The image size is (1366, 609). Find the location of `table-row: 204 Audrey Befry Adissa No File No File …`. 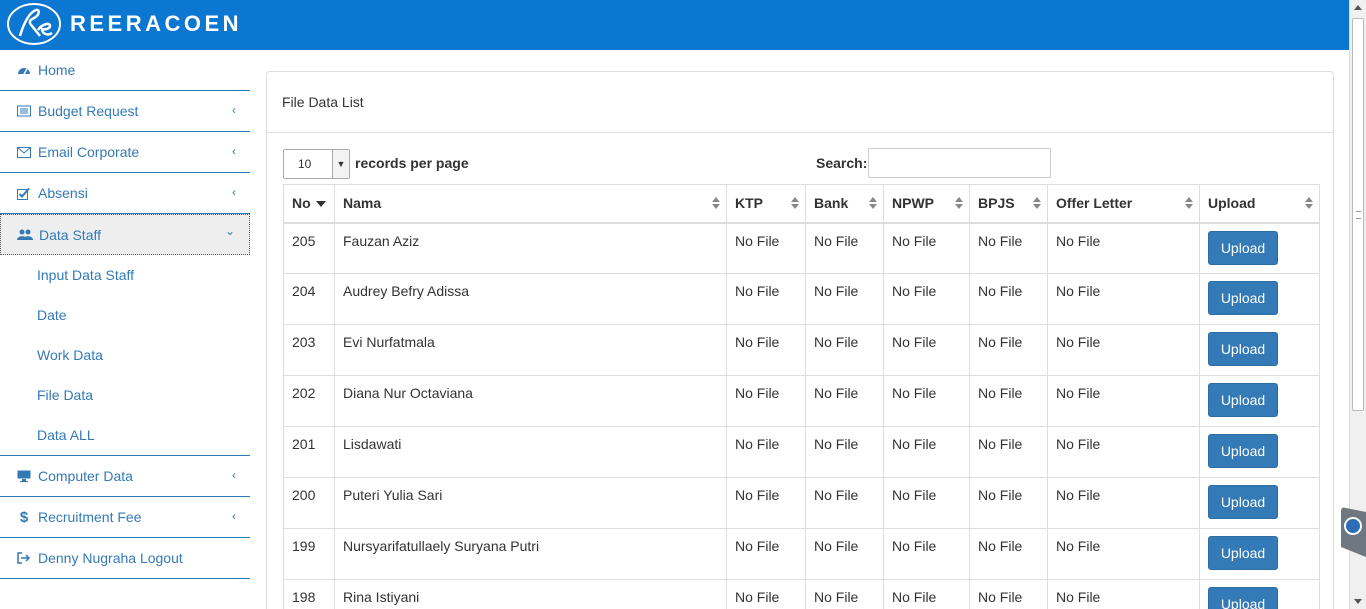

table-row: 204 Audrey Befry Adissa No File No File … is located at coordinates (801, 299).